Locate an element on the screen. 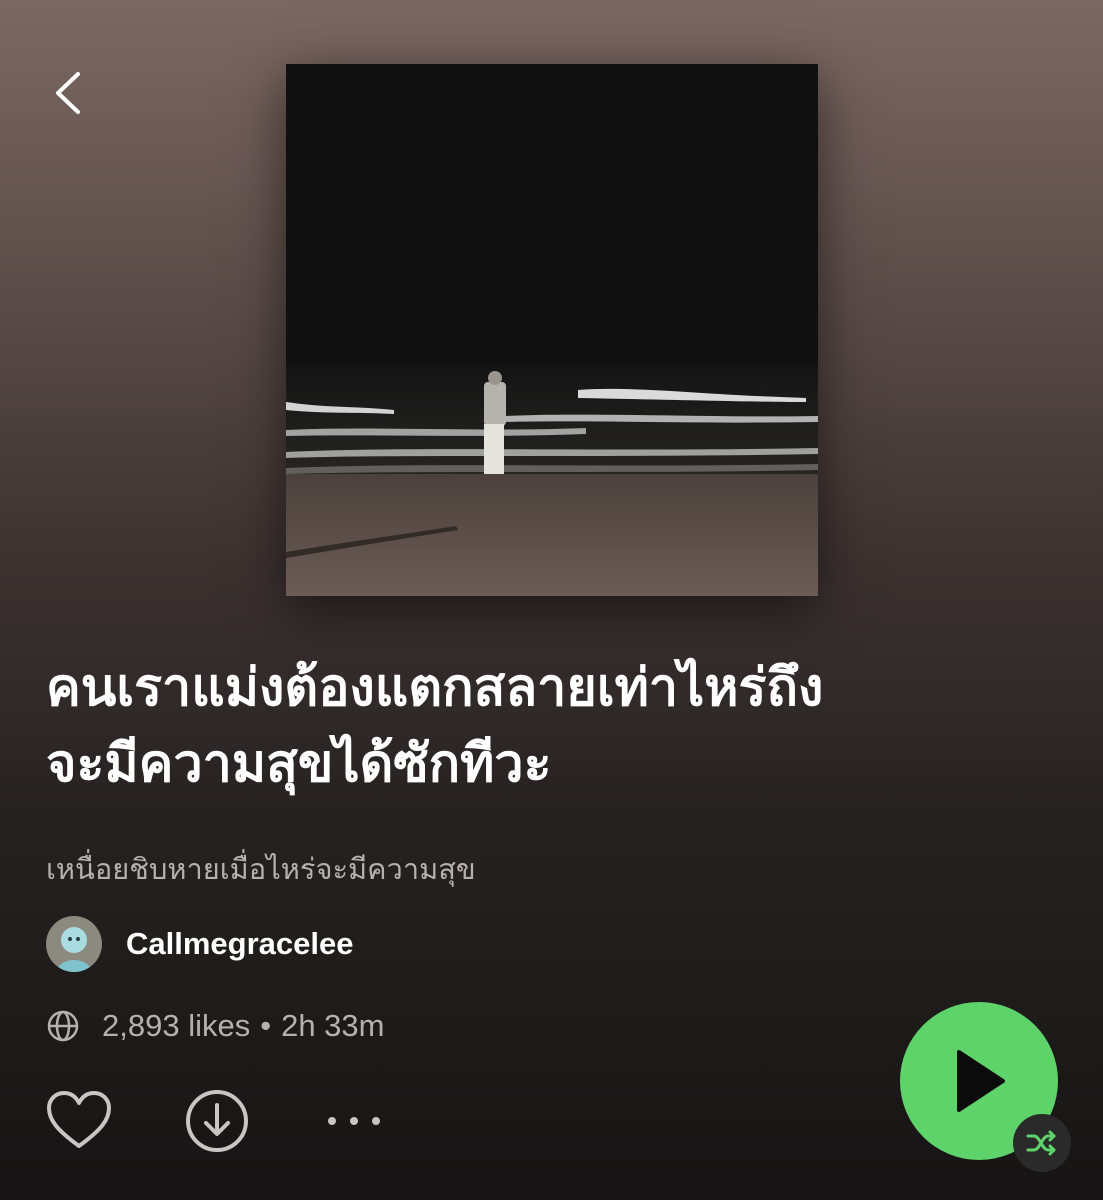 This screenshot has height=1200, width=1103. playlist-description: เหนื่อยชิบหายเมื่อไหร่จะมีความสุข is located at coordinates (261, 869).